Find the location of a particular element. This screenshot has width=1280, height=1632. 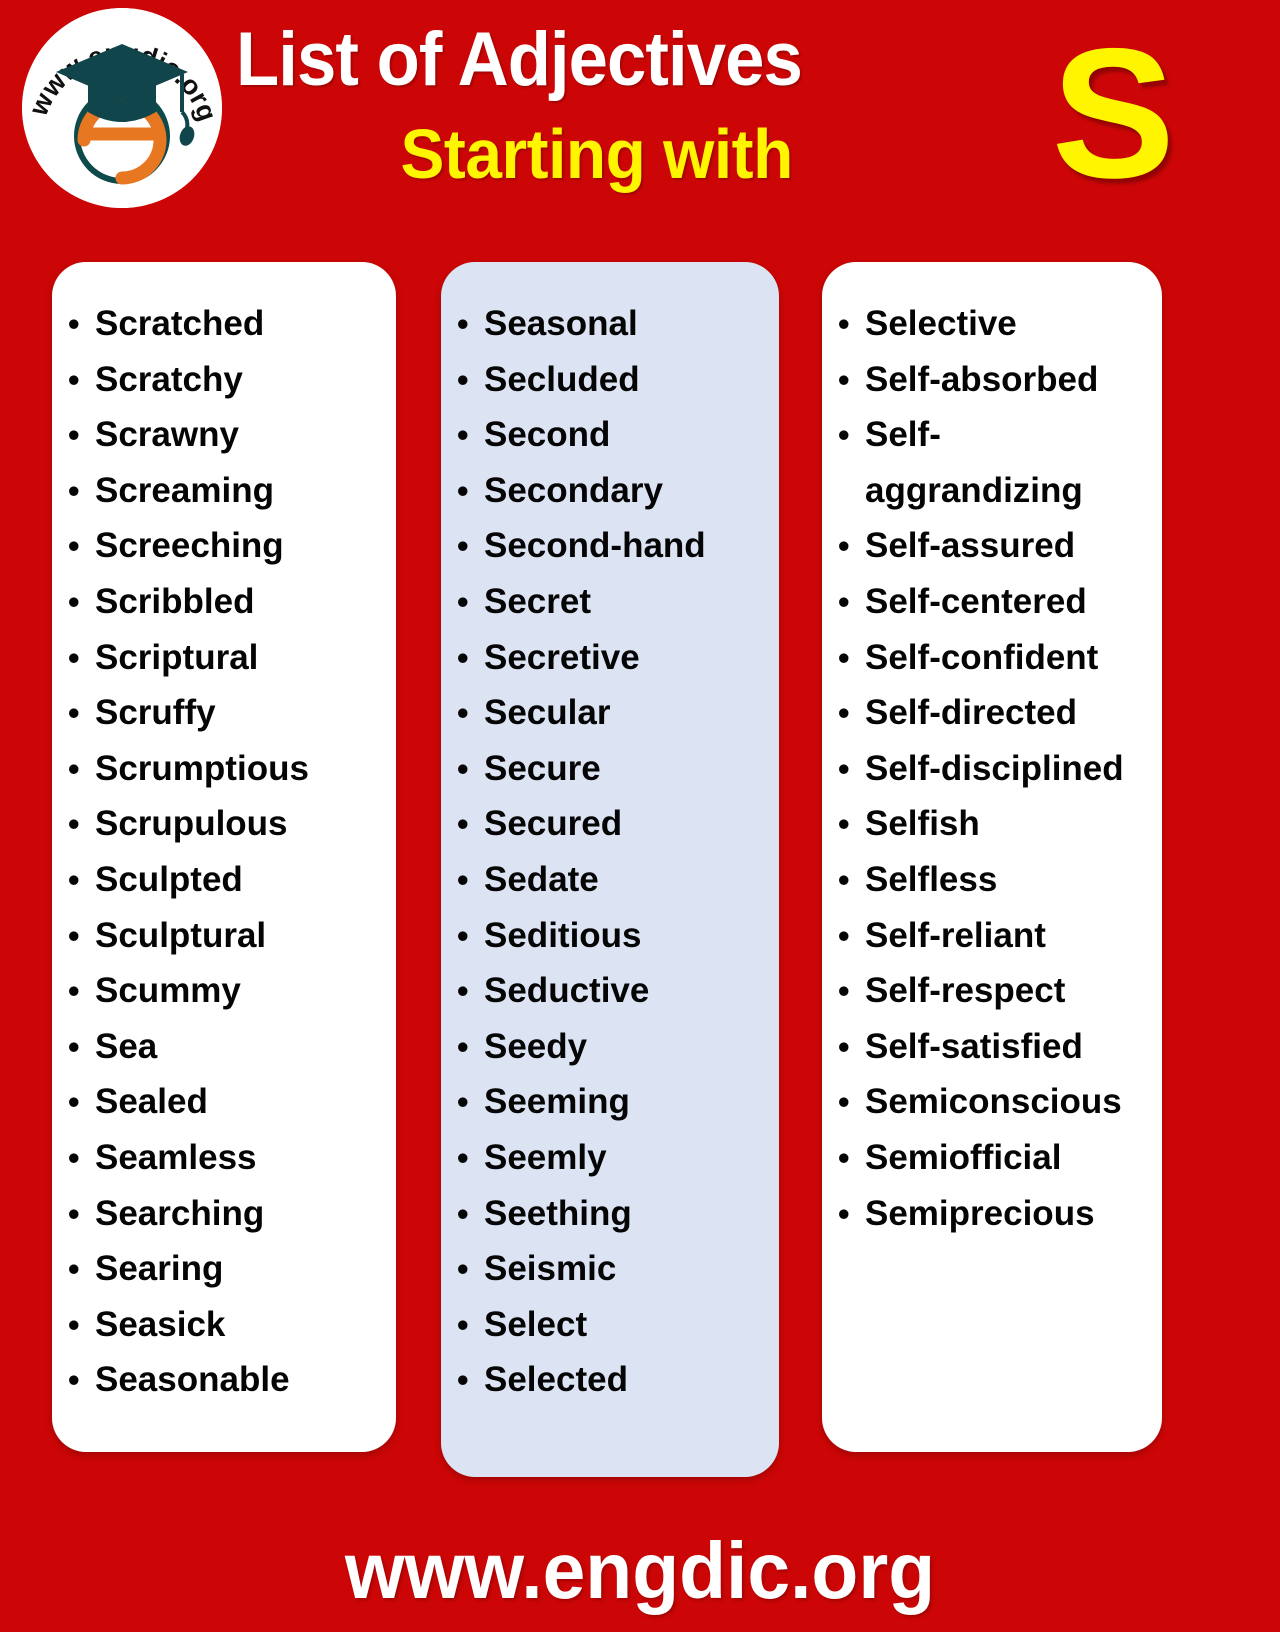

word-list-item: • Semiprecious is located at coordinates (995, 1214).